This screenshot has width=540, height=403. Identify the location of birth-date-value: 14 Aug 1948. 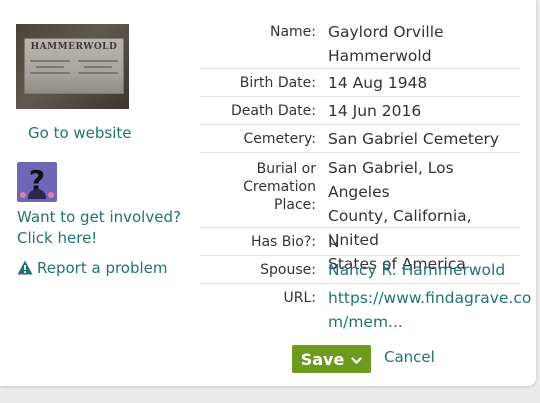
(378, 83).